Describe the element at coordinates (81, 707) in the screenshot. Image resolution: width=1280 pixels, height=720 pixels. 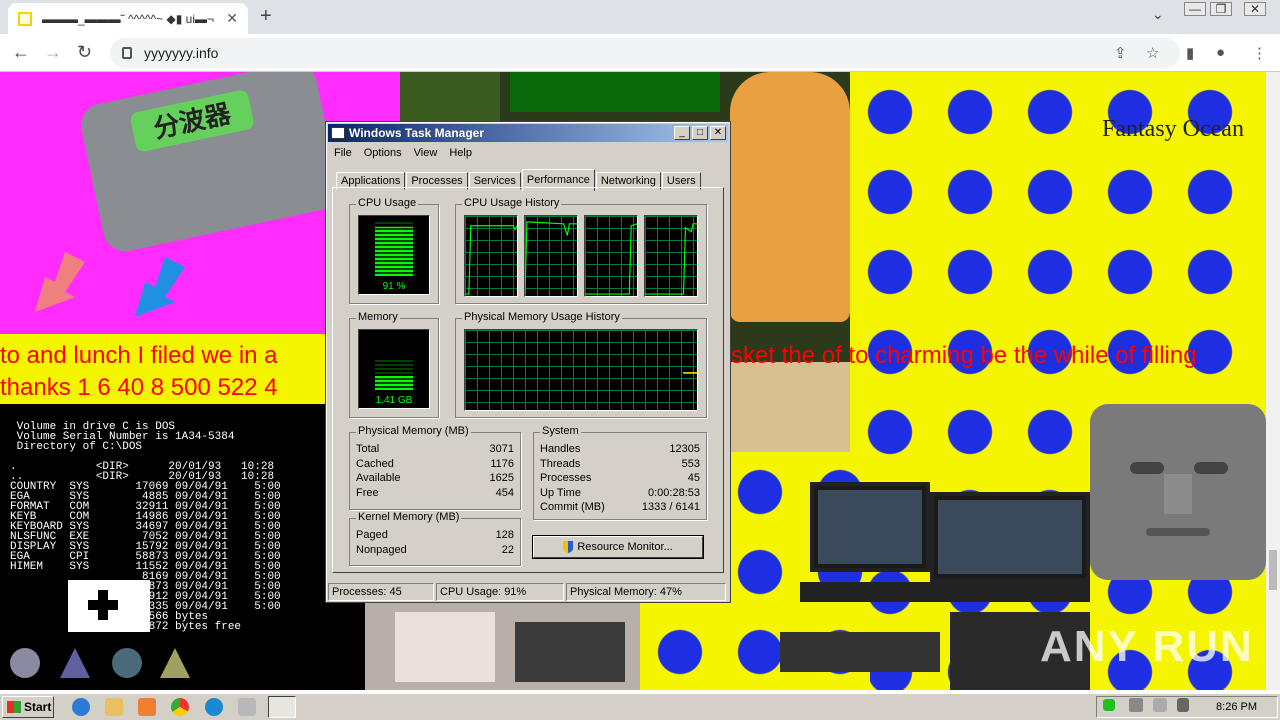
I see `internet-explorer-icon` at that location.